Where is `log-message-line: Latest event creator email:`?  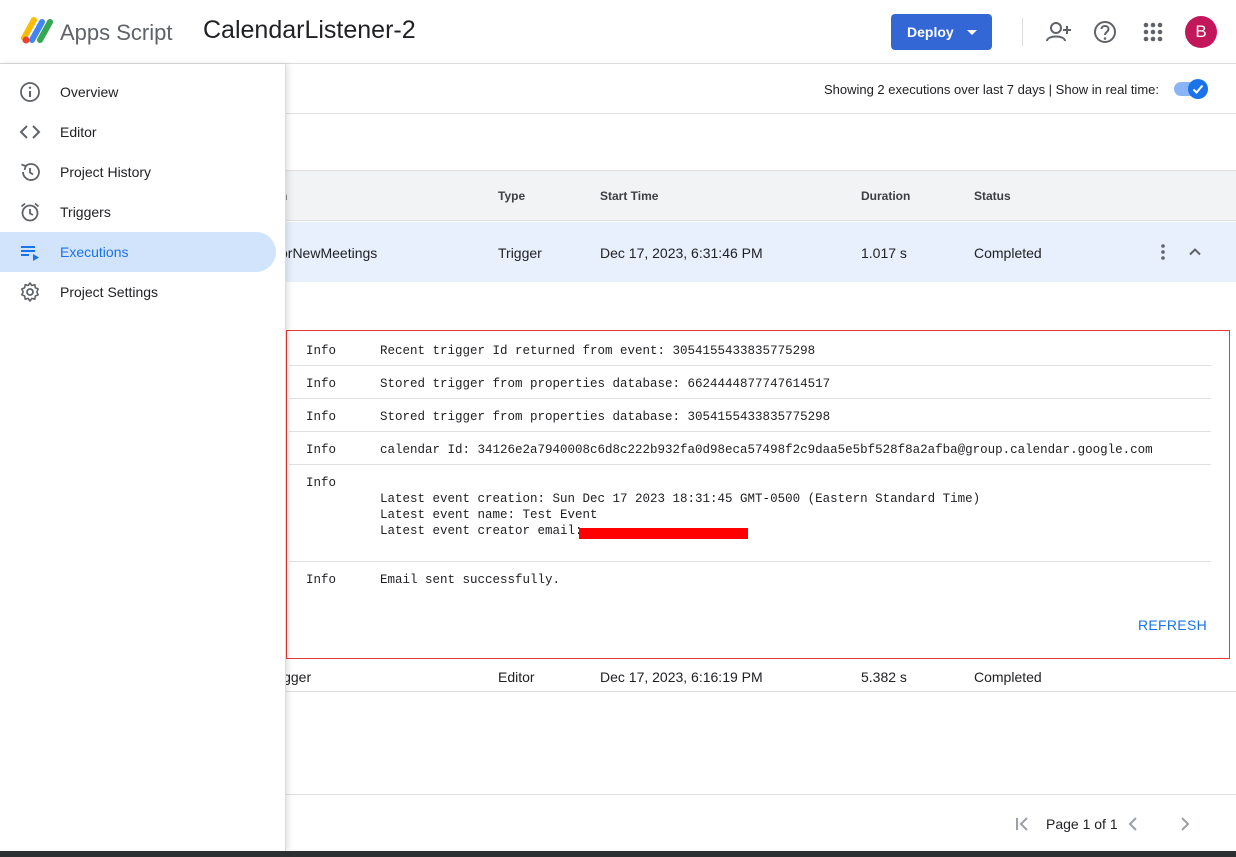
log-message-line: Latest event creator email: is located at coordinates (485, 531).